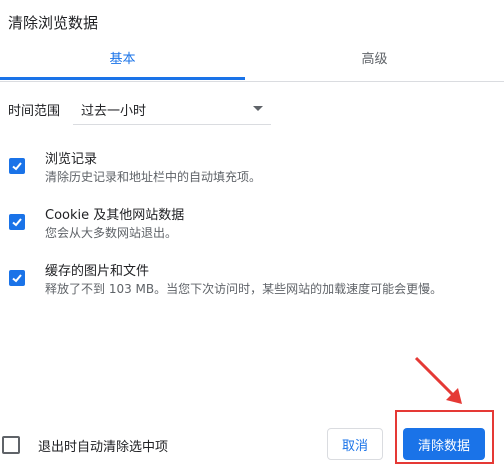 The image size is (504, 471). What do you see at coordinates (355, 444) in the screenshot?
I see `cancel-button: 取消` at bounding box center [355, 444].